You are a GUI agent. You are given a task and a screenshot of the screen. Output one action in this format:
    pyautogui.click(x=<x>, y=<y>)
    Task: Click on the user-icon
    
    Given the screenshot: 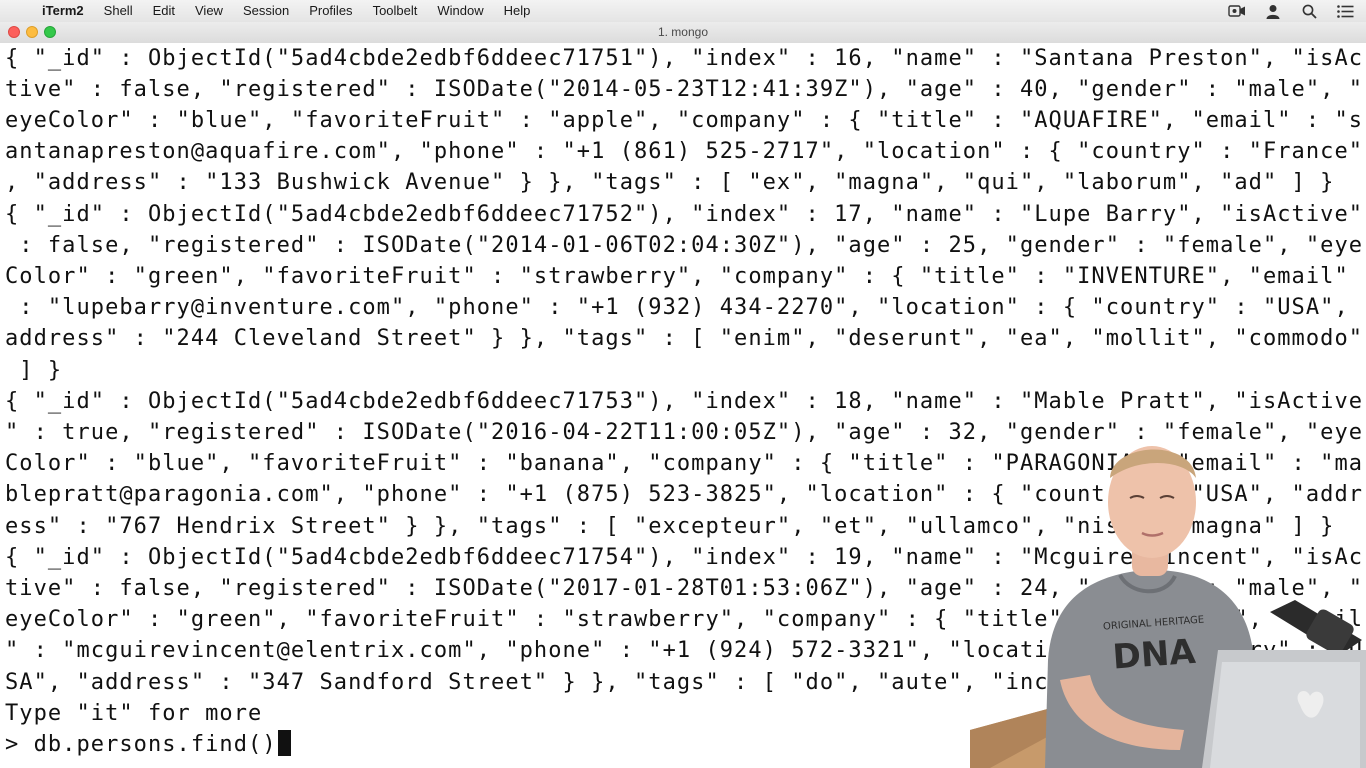 What is the action you would take?
    pyautogui.click(x=1273, y=11)
    